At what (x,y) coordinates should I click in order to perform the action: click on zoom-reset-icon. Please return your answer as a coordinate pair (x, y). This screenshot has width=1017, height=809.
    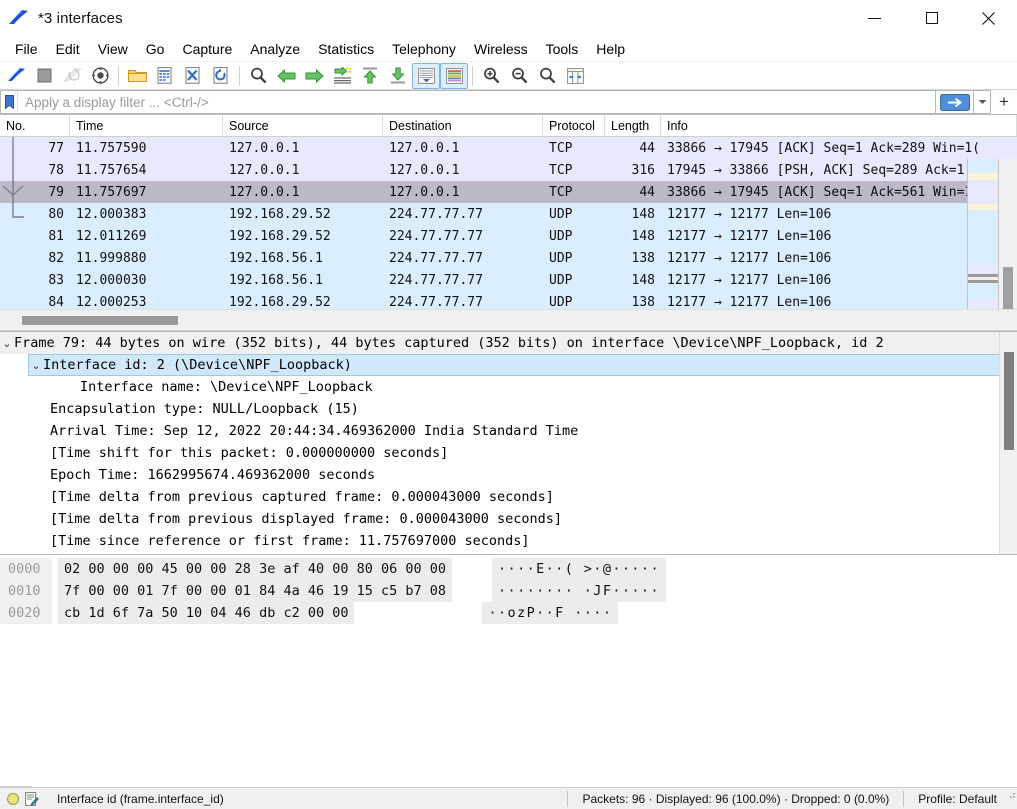
    Looking at the image, I should click on (547, 76).